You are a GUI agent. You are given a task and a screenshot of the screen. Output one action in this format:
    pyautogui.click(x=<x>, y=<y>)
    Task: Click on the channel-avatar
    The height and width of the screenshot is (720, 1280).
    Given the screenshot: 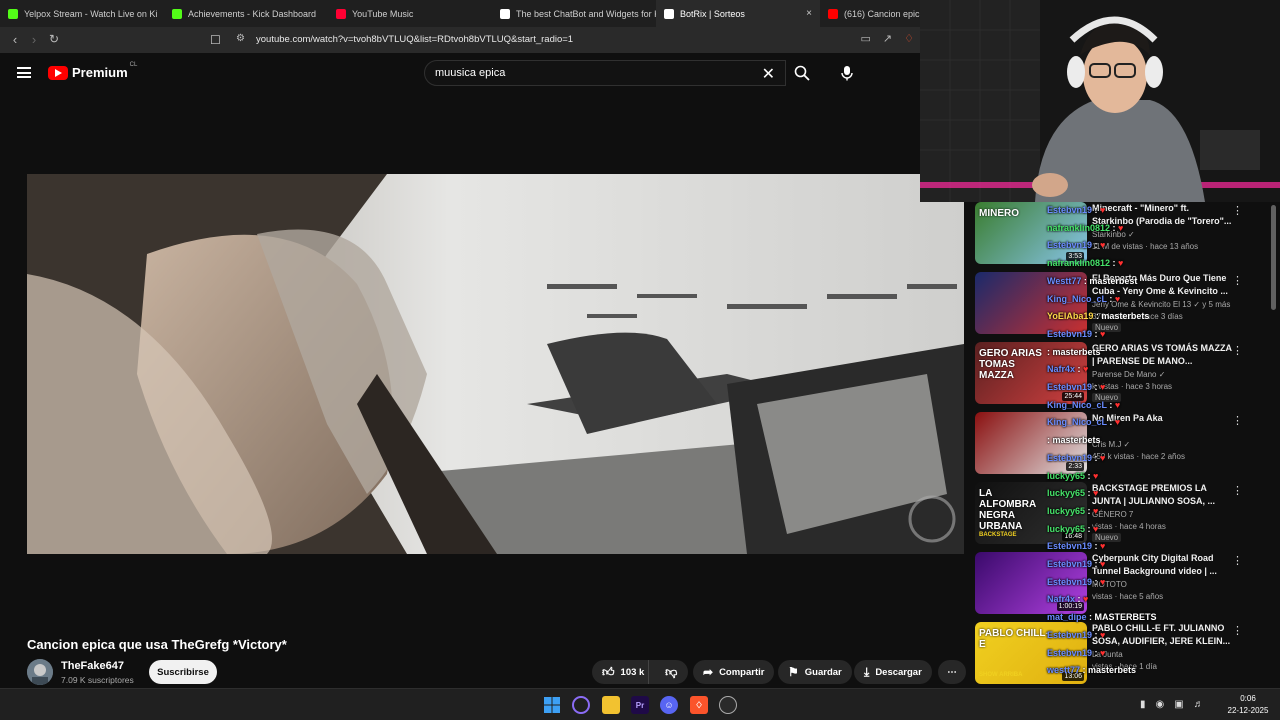 What is the action you would take?
    pyautogui.click(x=40, y=672)
    